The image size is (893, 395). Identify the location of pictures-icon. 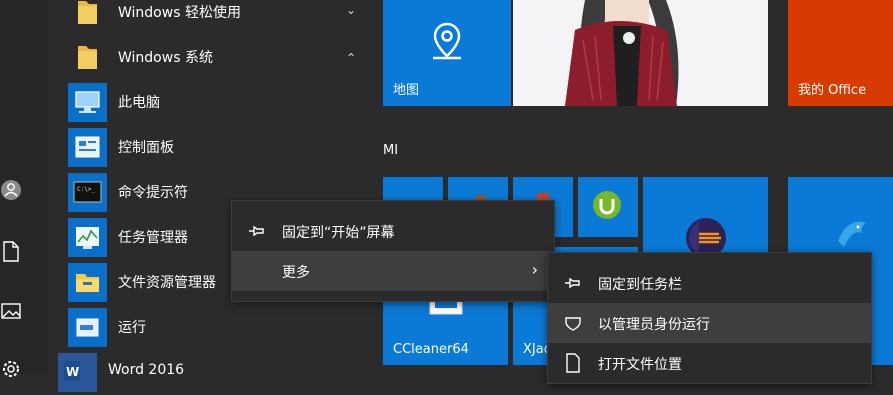
(11, 311).